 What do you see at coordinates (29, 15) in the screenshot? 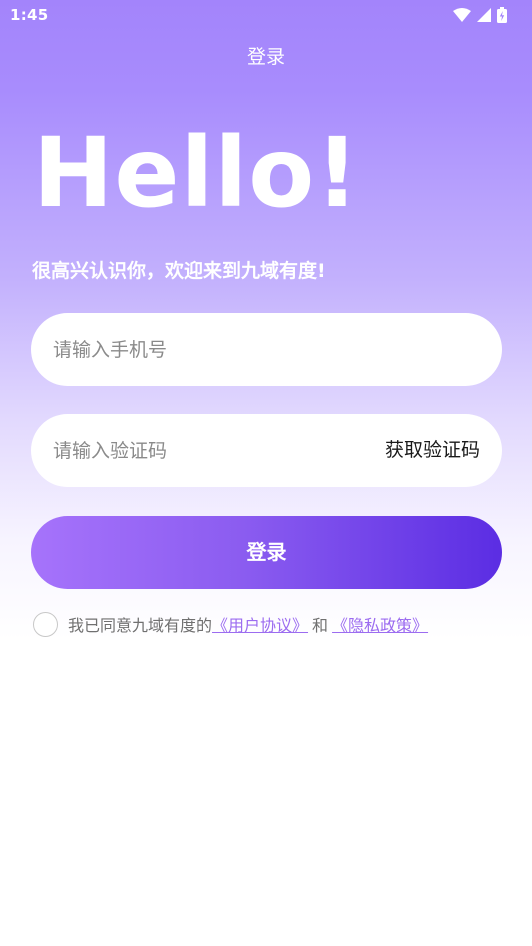
I see `status-time: 1:45` at bounding box center [29, 15].